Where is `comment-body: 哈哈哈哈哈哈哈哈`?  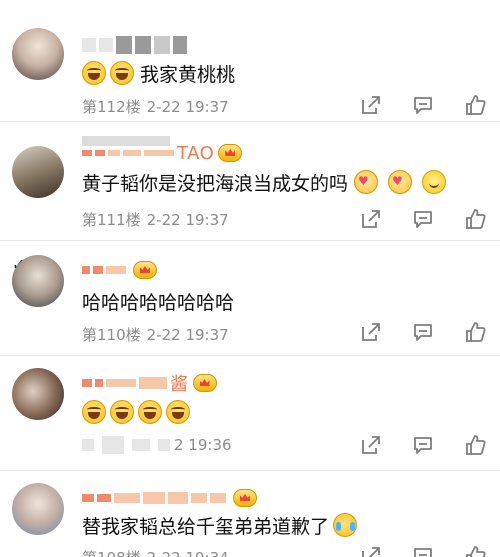
comment-body: 哈哈哈哈哈哈哈哈 is located at coordinates (158, 301).